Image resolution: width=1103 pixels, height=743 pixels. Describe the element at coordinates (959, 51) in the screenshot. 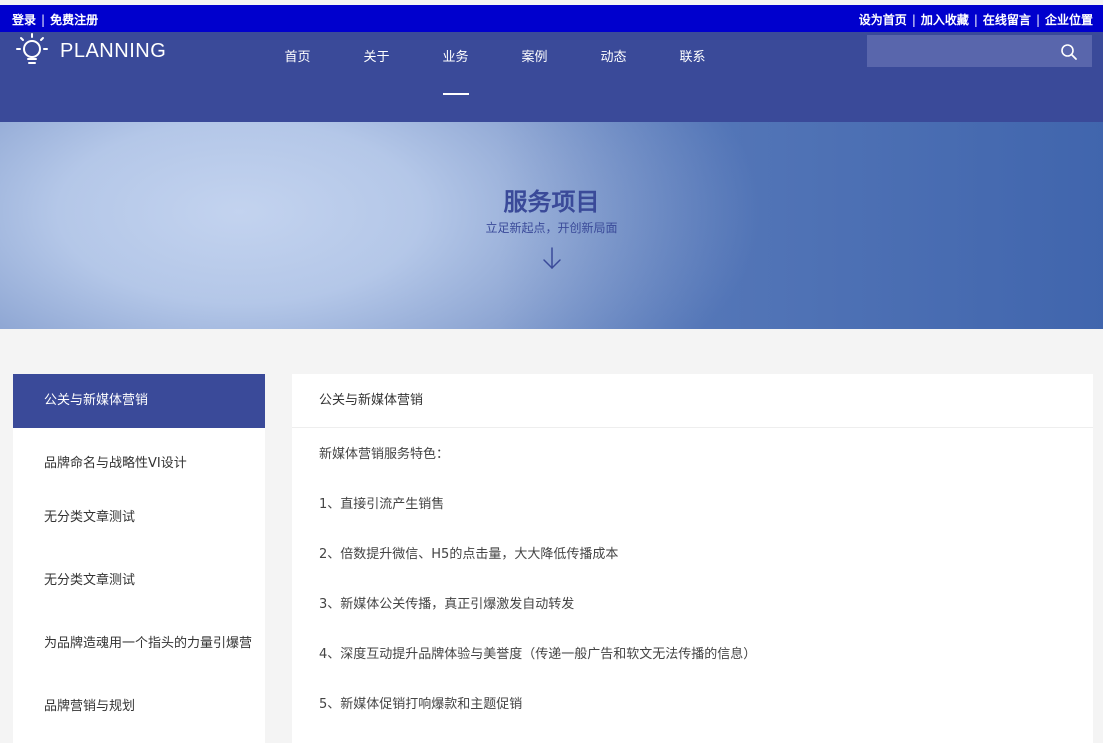

I see `search-input` at that location.